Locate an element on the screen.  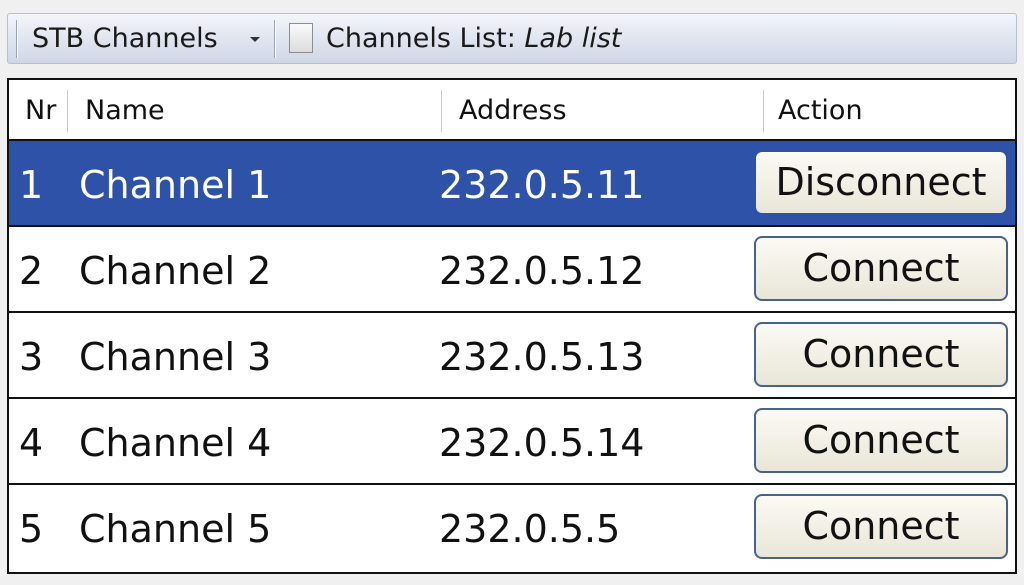
stb-channels-menu: STB Channels is located at coordinates (125, 38).